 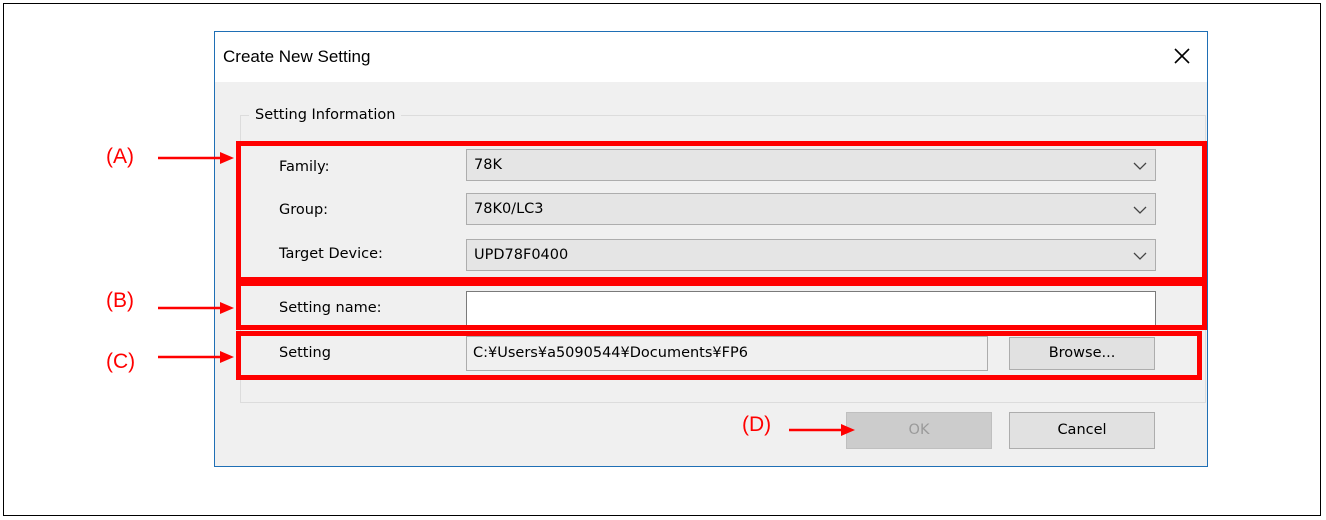 I want to click on callout-a-label: (A), so click(x=120, y=156).